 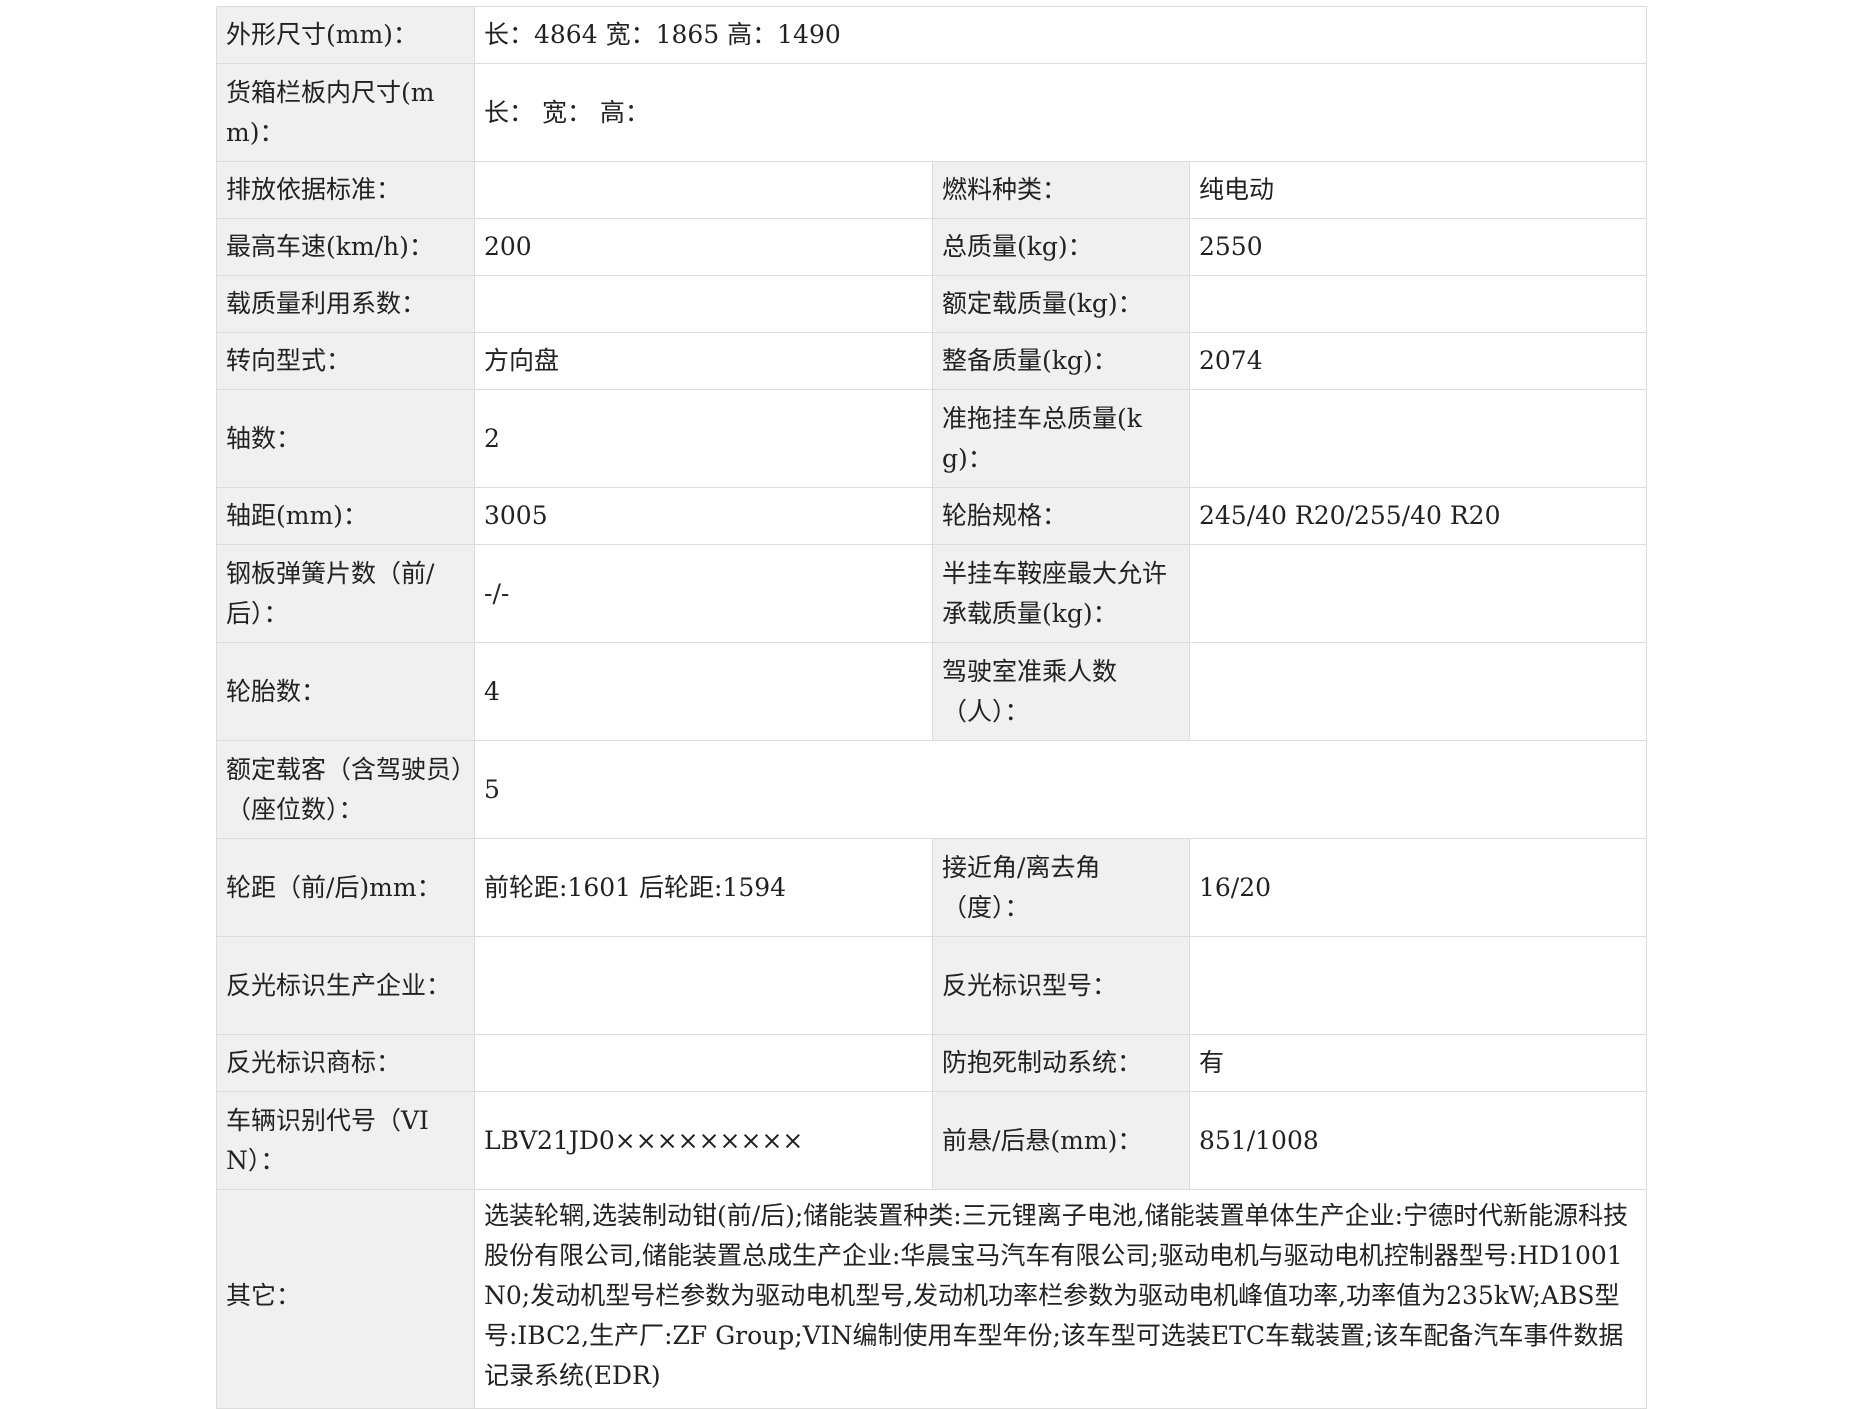 I want to click on spec-label-saddle-load: 半挂车鞍座最大允许承载质量(kg)：, so click(x=1061, y=593).